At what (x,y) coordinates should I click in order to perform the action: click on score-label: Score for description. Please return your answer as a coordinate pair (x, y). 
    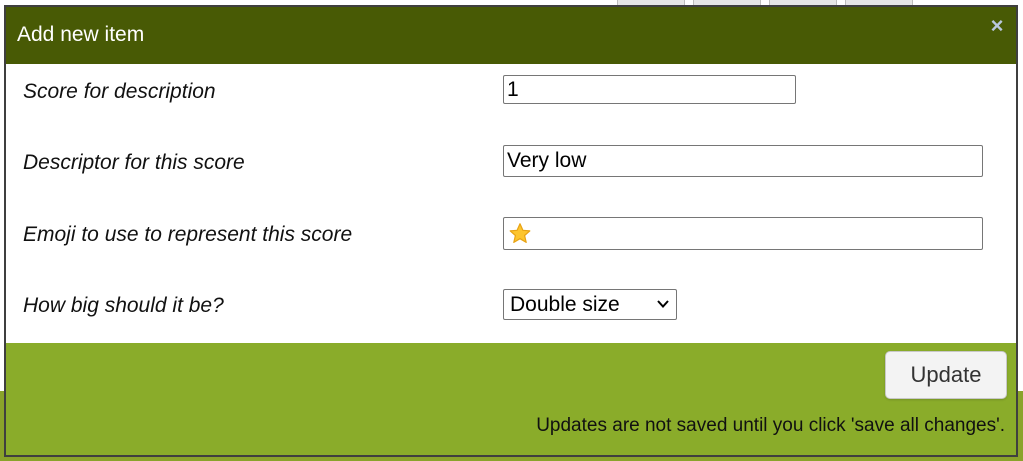
    Looking at the image, I should click on (119, 91).